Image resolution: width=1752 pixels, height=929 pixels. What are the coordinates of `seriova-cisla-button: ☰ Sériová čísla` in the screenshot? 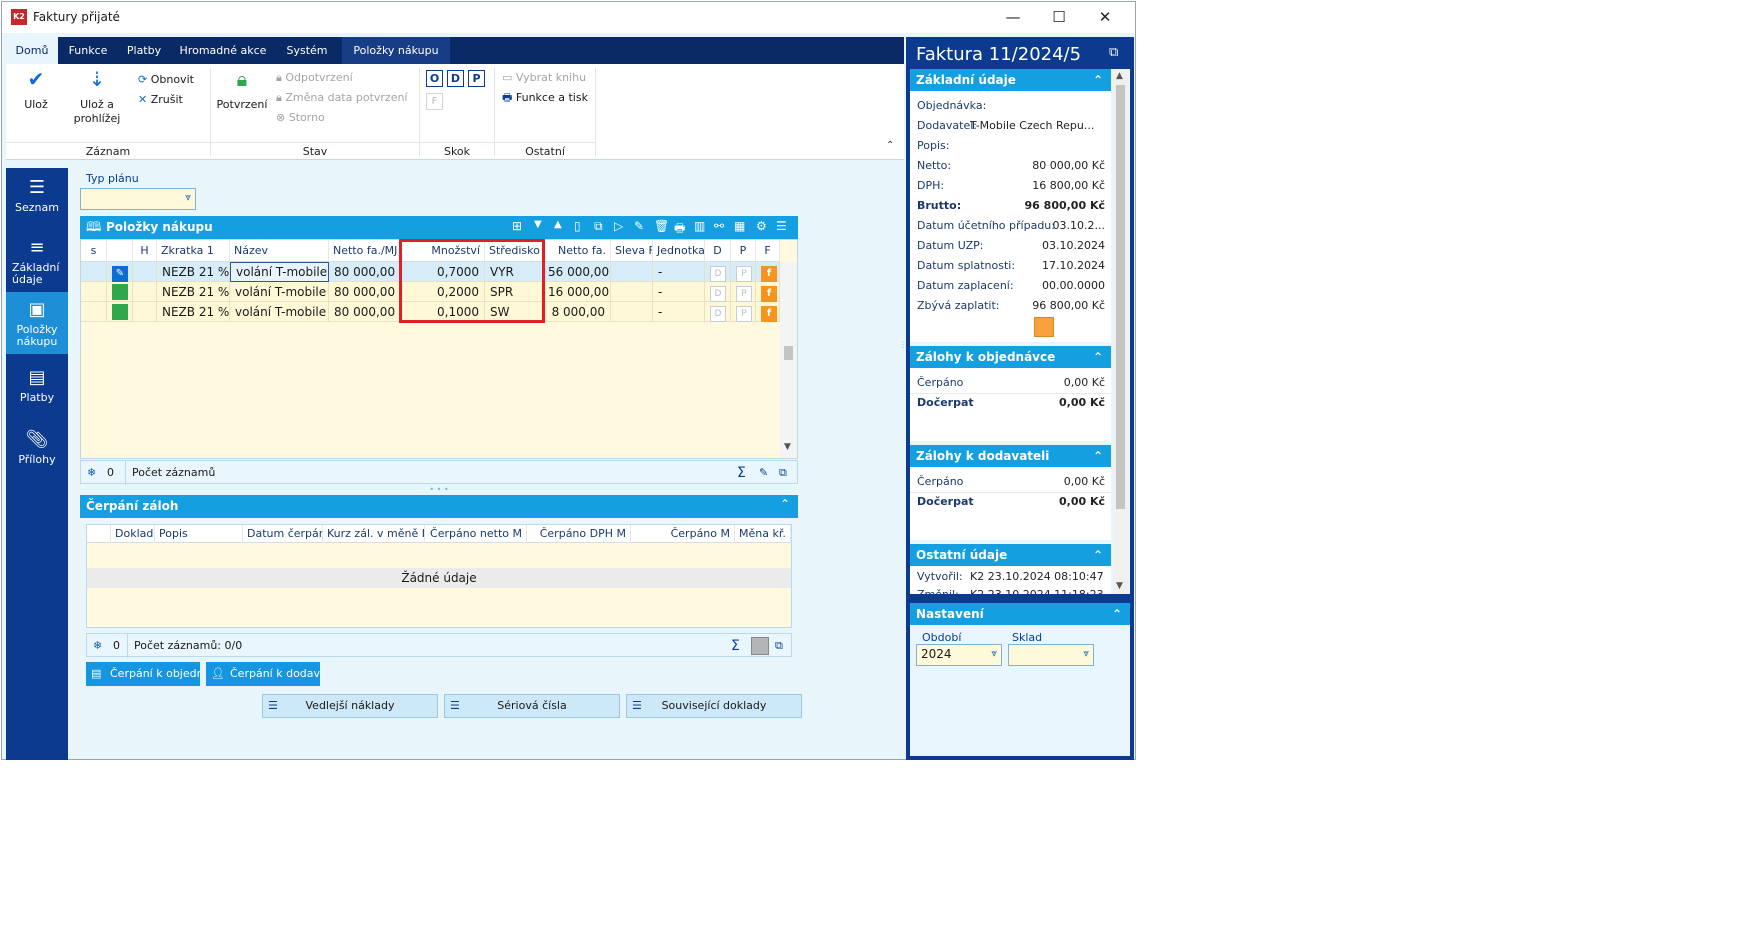 It's located at (532, 706).